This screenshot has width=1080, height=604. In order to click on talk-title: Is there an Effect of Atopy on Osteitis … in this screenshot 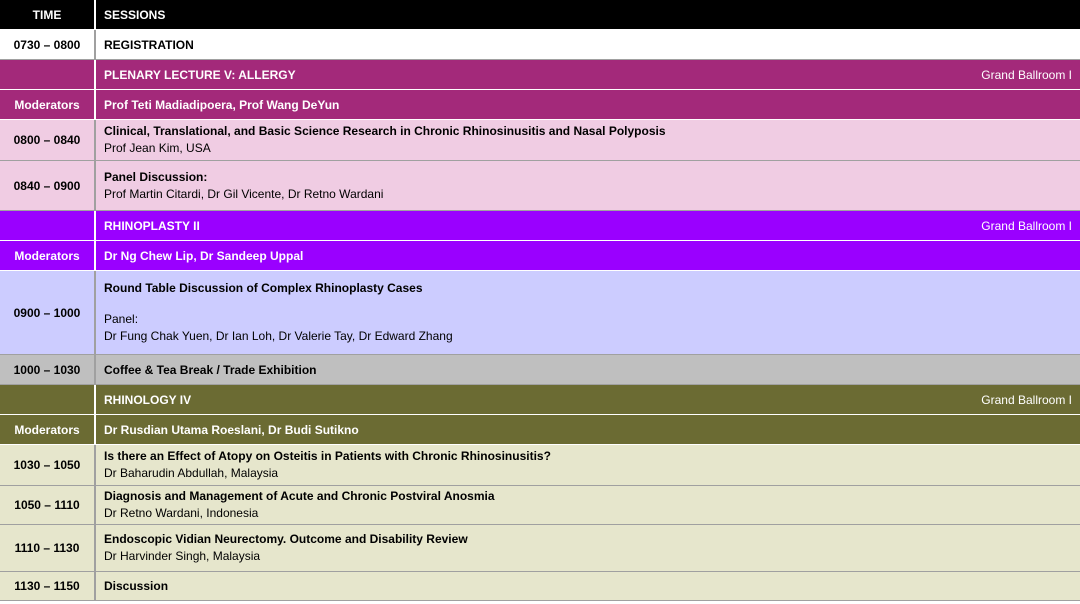, I will do `click(327, 456)`.